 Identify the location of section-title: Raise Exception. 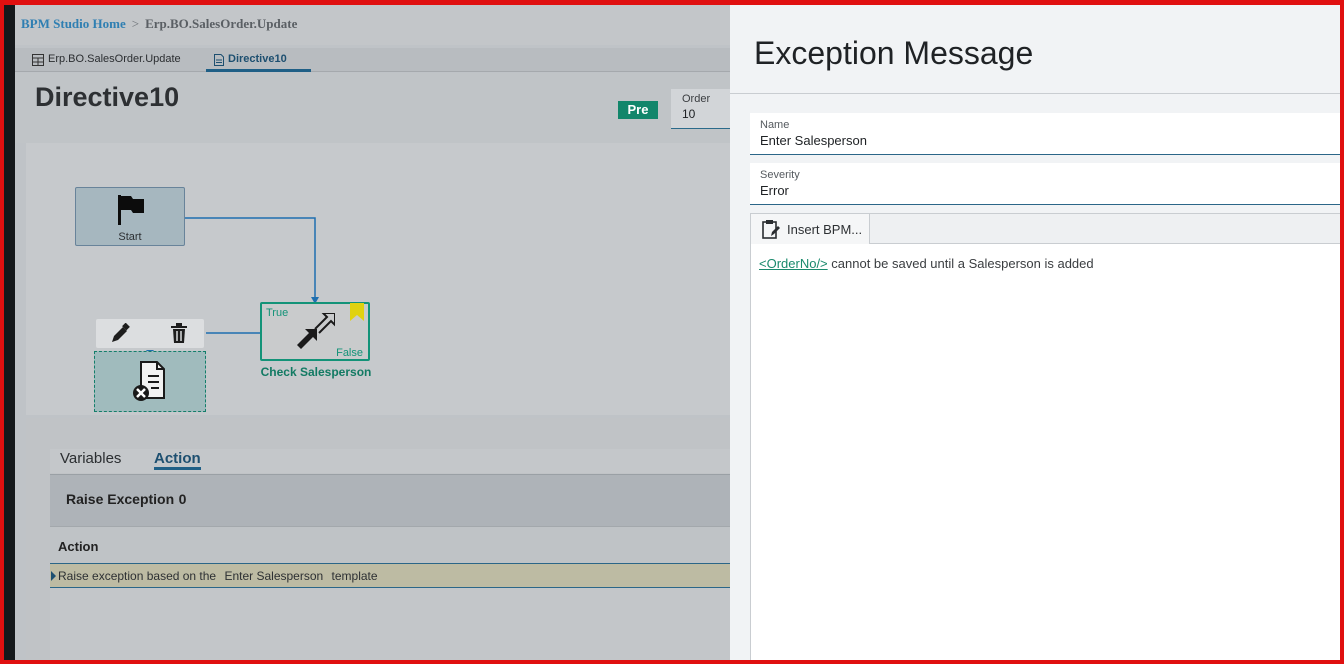
(120, 499).